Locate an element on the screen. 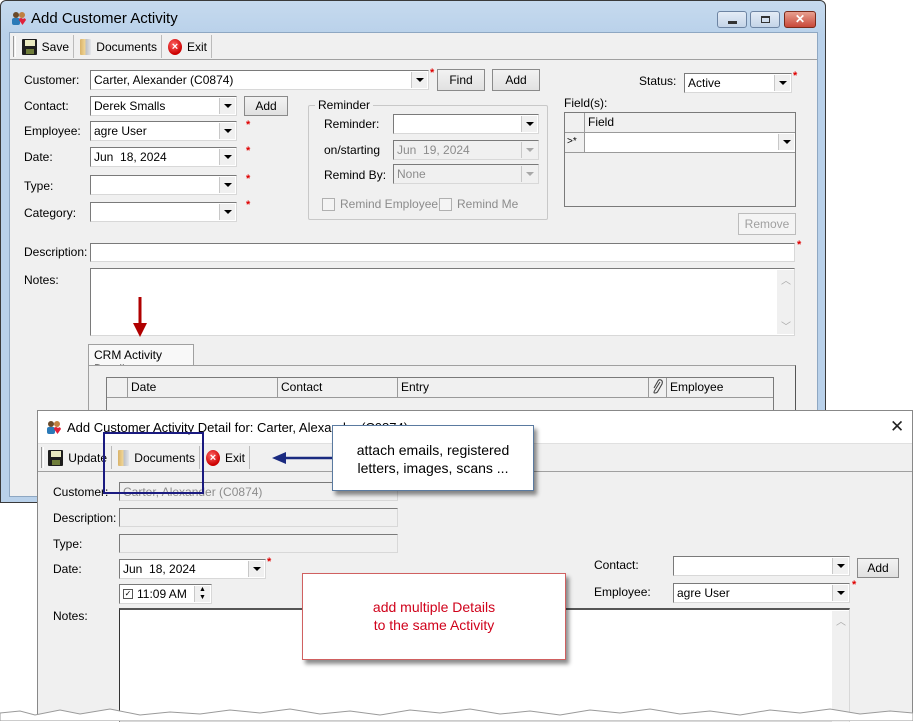  save-label: Save is located at coordinates (55, 46).